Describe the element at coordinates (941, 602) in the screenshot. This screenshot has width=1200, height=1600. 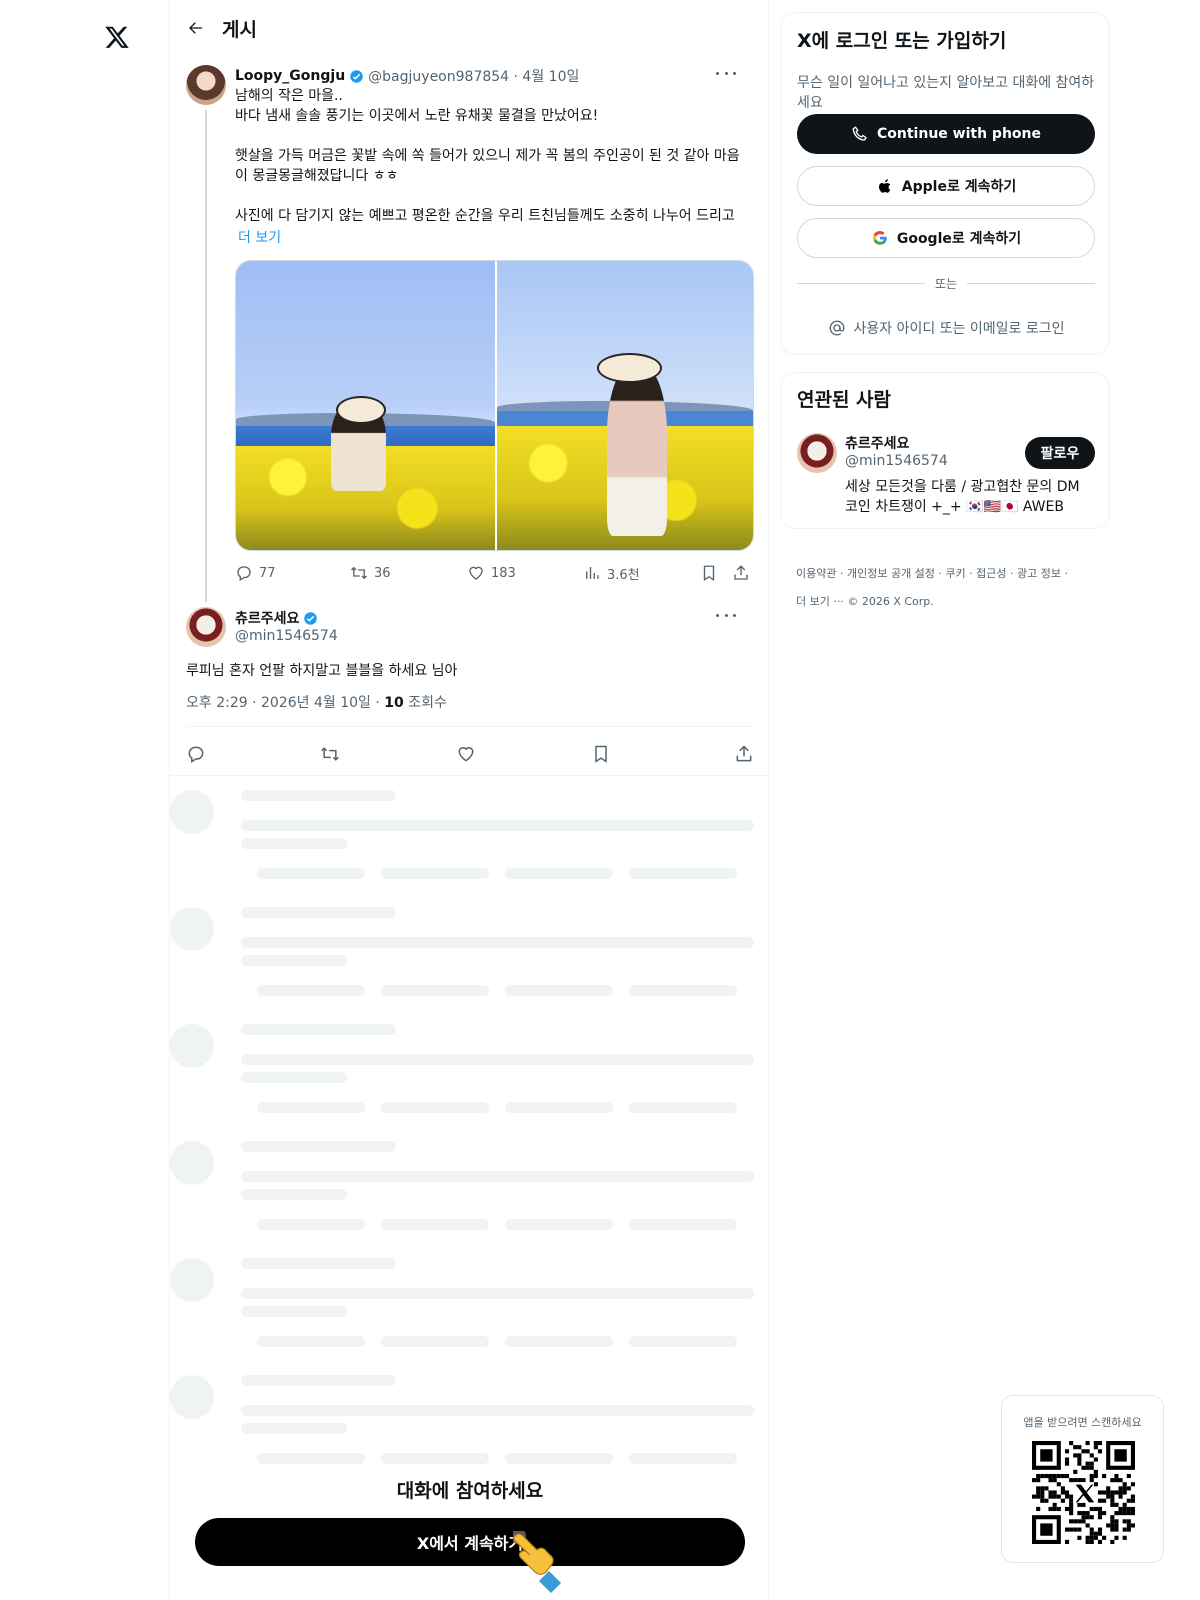
I see `footer-line-2: 더 보기 ··· © 2026 X Corp.` at that location.